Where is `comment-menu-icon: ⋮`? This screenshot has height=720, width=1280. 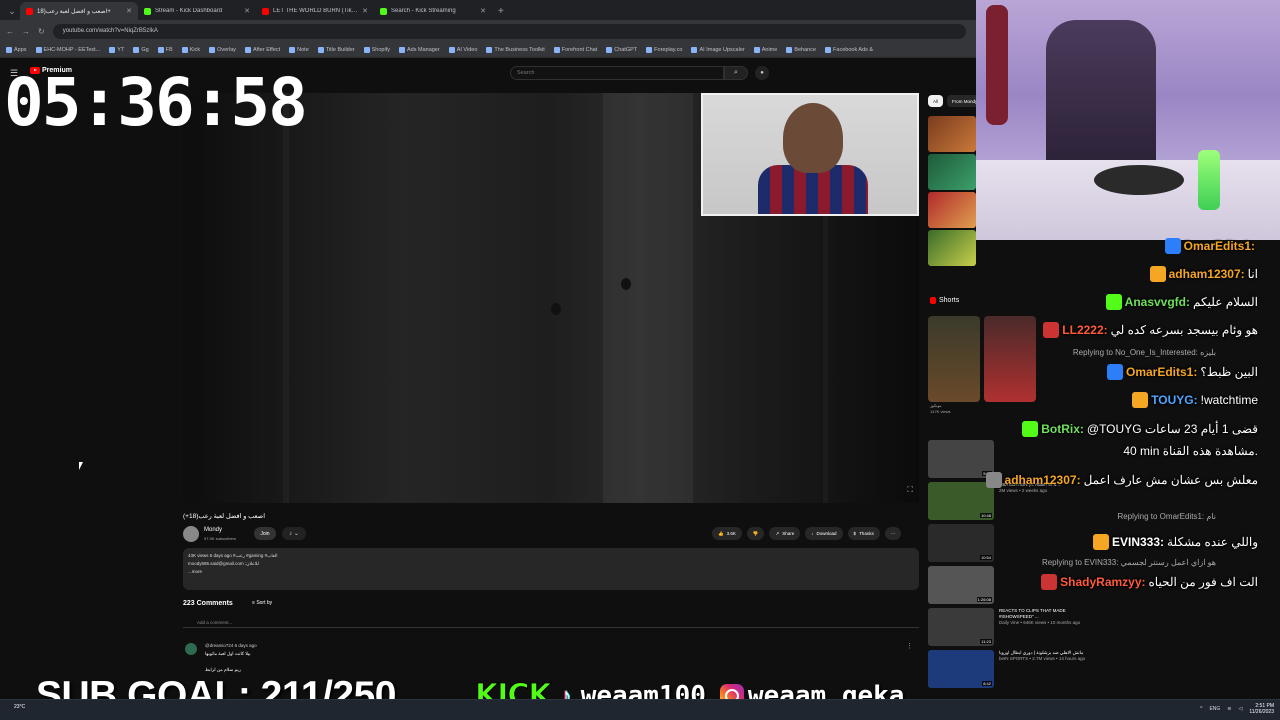 comment-menu-icon: ⋮ is located at coordinates (909, 646).